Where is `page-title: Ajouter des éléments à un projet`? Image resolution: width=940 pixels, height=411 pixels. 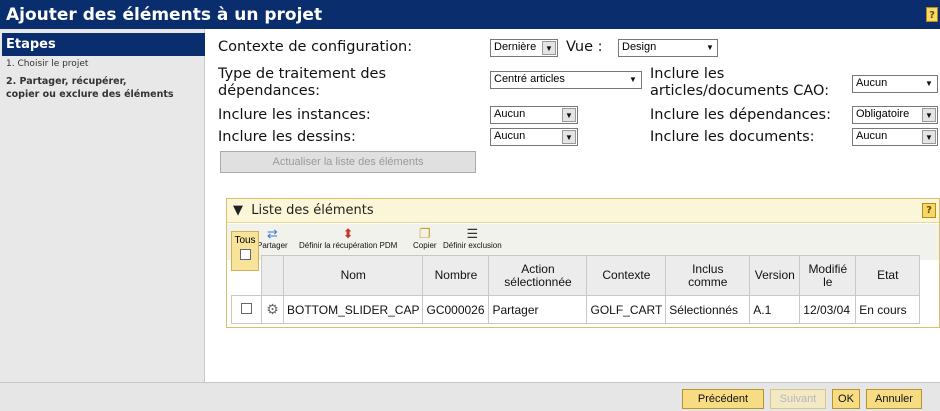 page-title: Ajouter des éléments à un projet is located at coordinates (164, 15).